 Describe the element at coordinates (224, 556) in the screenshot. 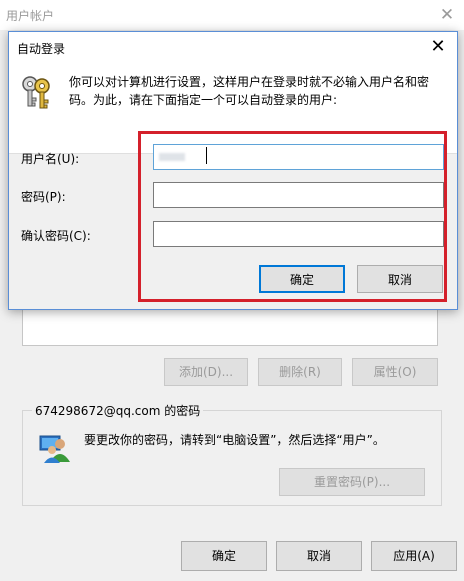

I see `ok-button: 确定` at that location.